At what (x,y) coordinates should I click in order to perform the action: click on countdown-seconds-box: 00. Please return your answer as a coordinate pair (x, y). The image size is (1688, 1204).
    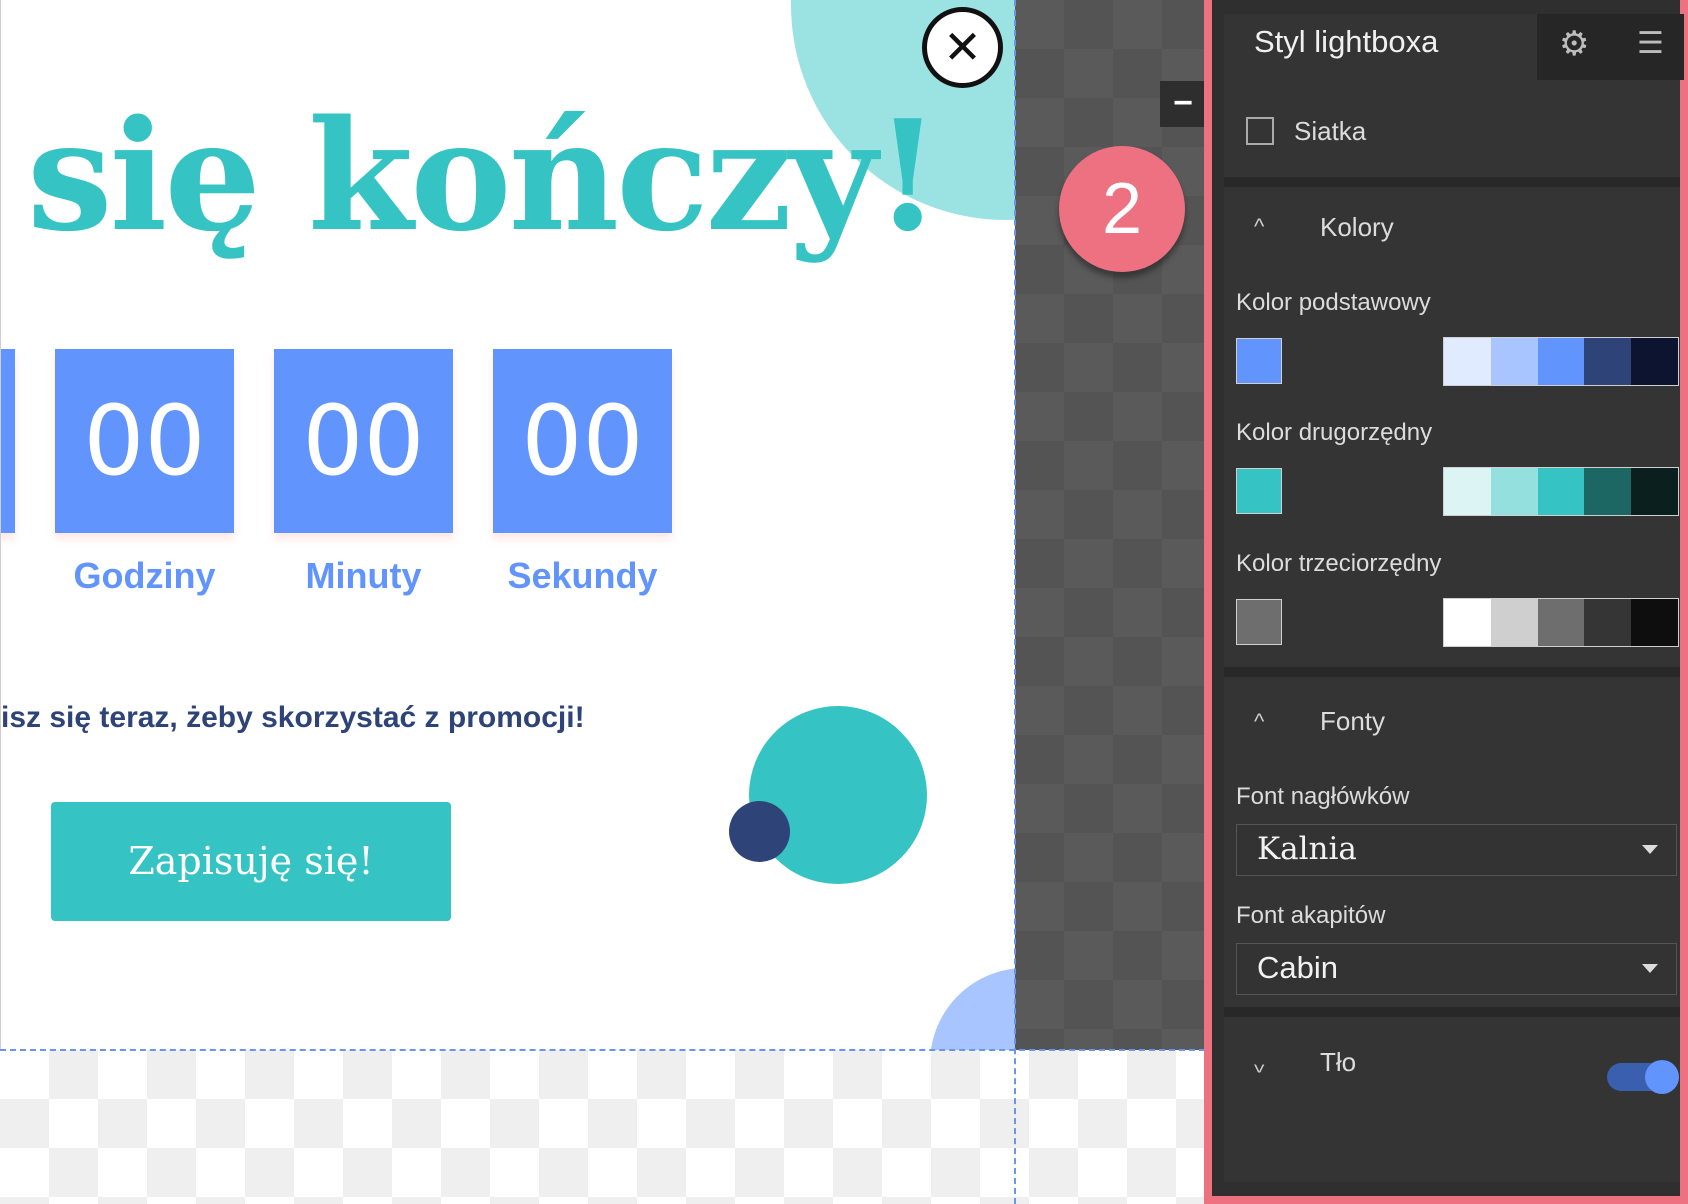
    Looking at the image, I should click on (582, 441).